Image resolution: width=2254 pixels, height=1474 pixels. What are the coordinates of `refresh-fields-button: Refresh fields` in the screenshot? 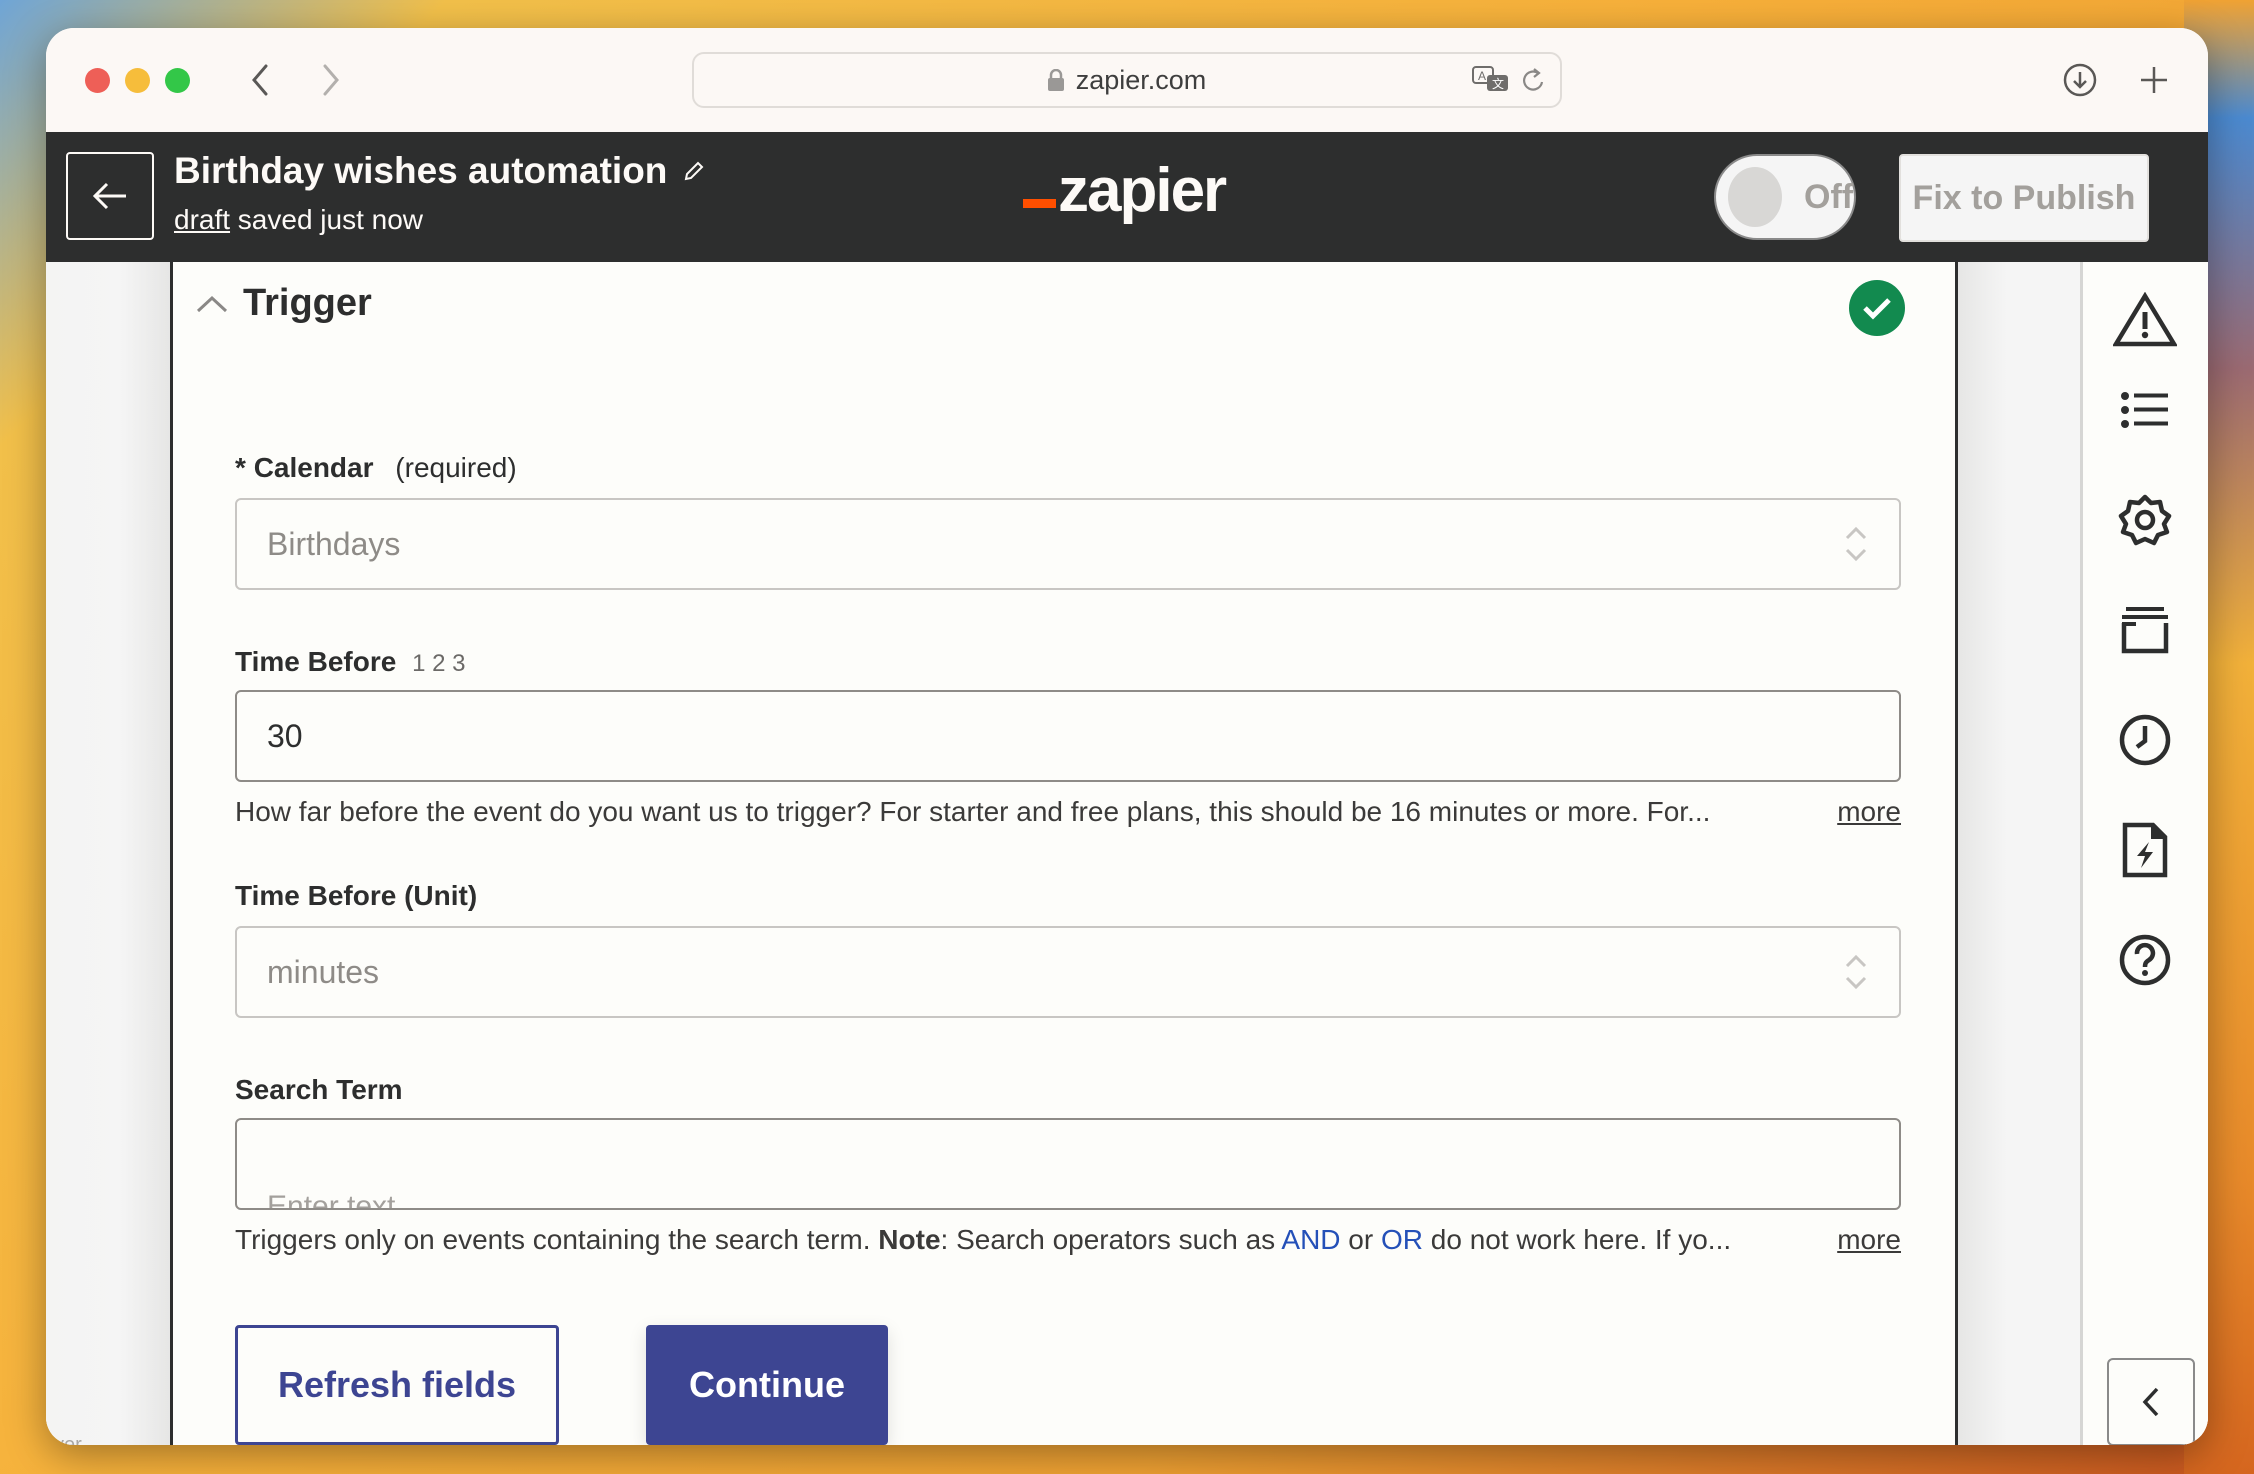 It's located at (397, 1385).